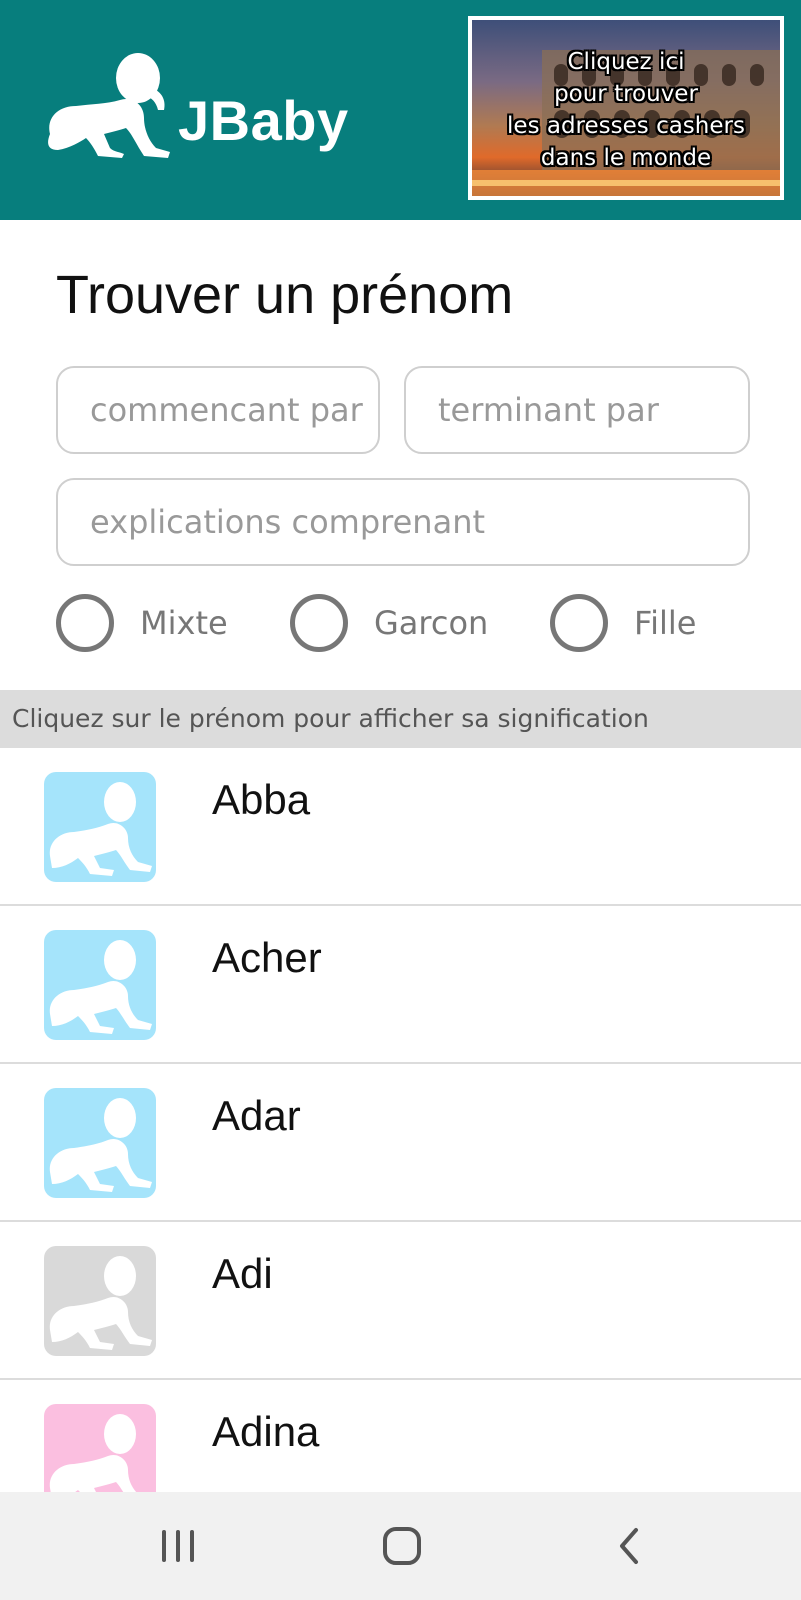 Image resolution: width=801 pixels, height=1600 pixels. I want to click on starts-with-input: commencant par, so click(218, 410).